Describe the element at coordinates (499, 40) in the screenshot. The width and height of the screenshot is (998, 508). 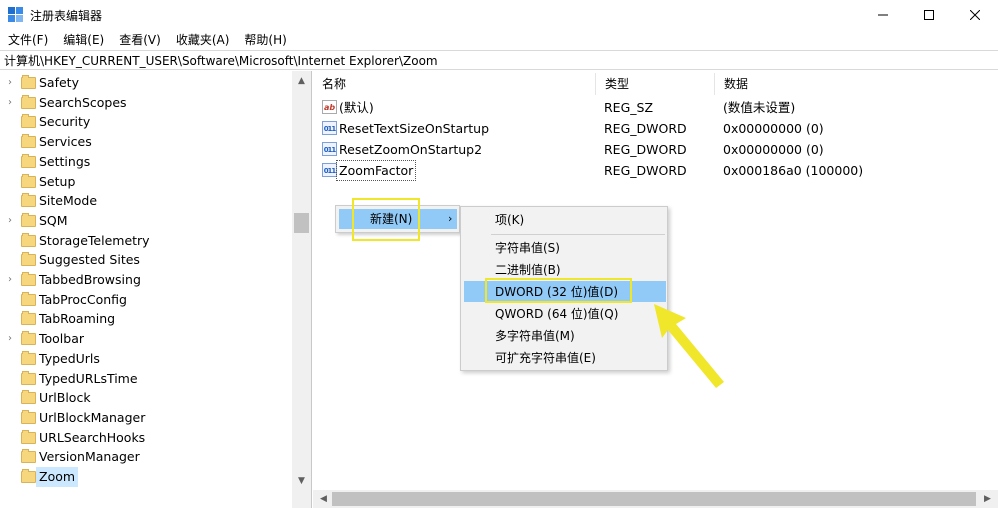
I see `menu-bar: 文件(F) 编辑(E) 查看(V) 收藏夹(A) 帮助(H)` at that location.